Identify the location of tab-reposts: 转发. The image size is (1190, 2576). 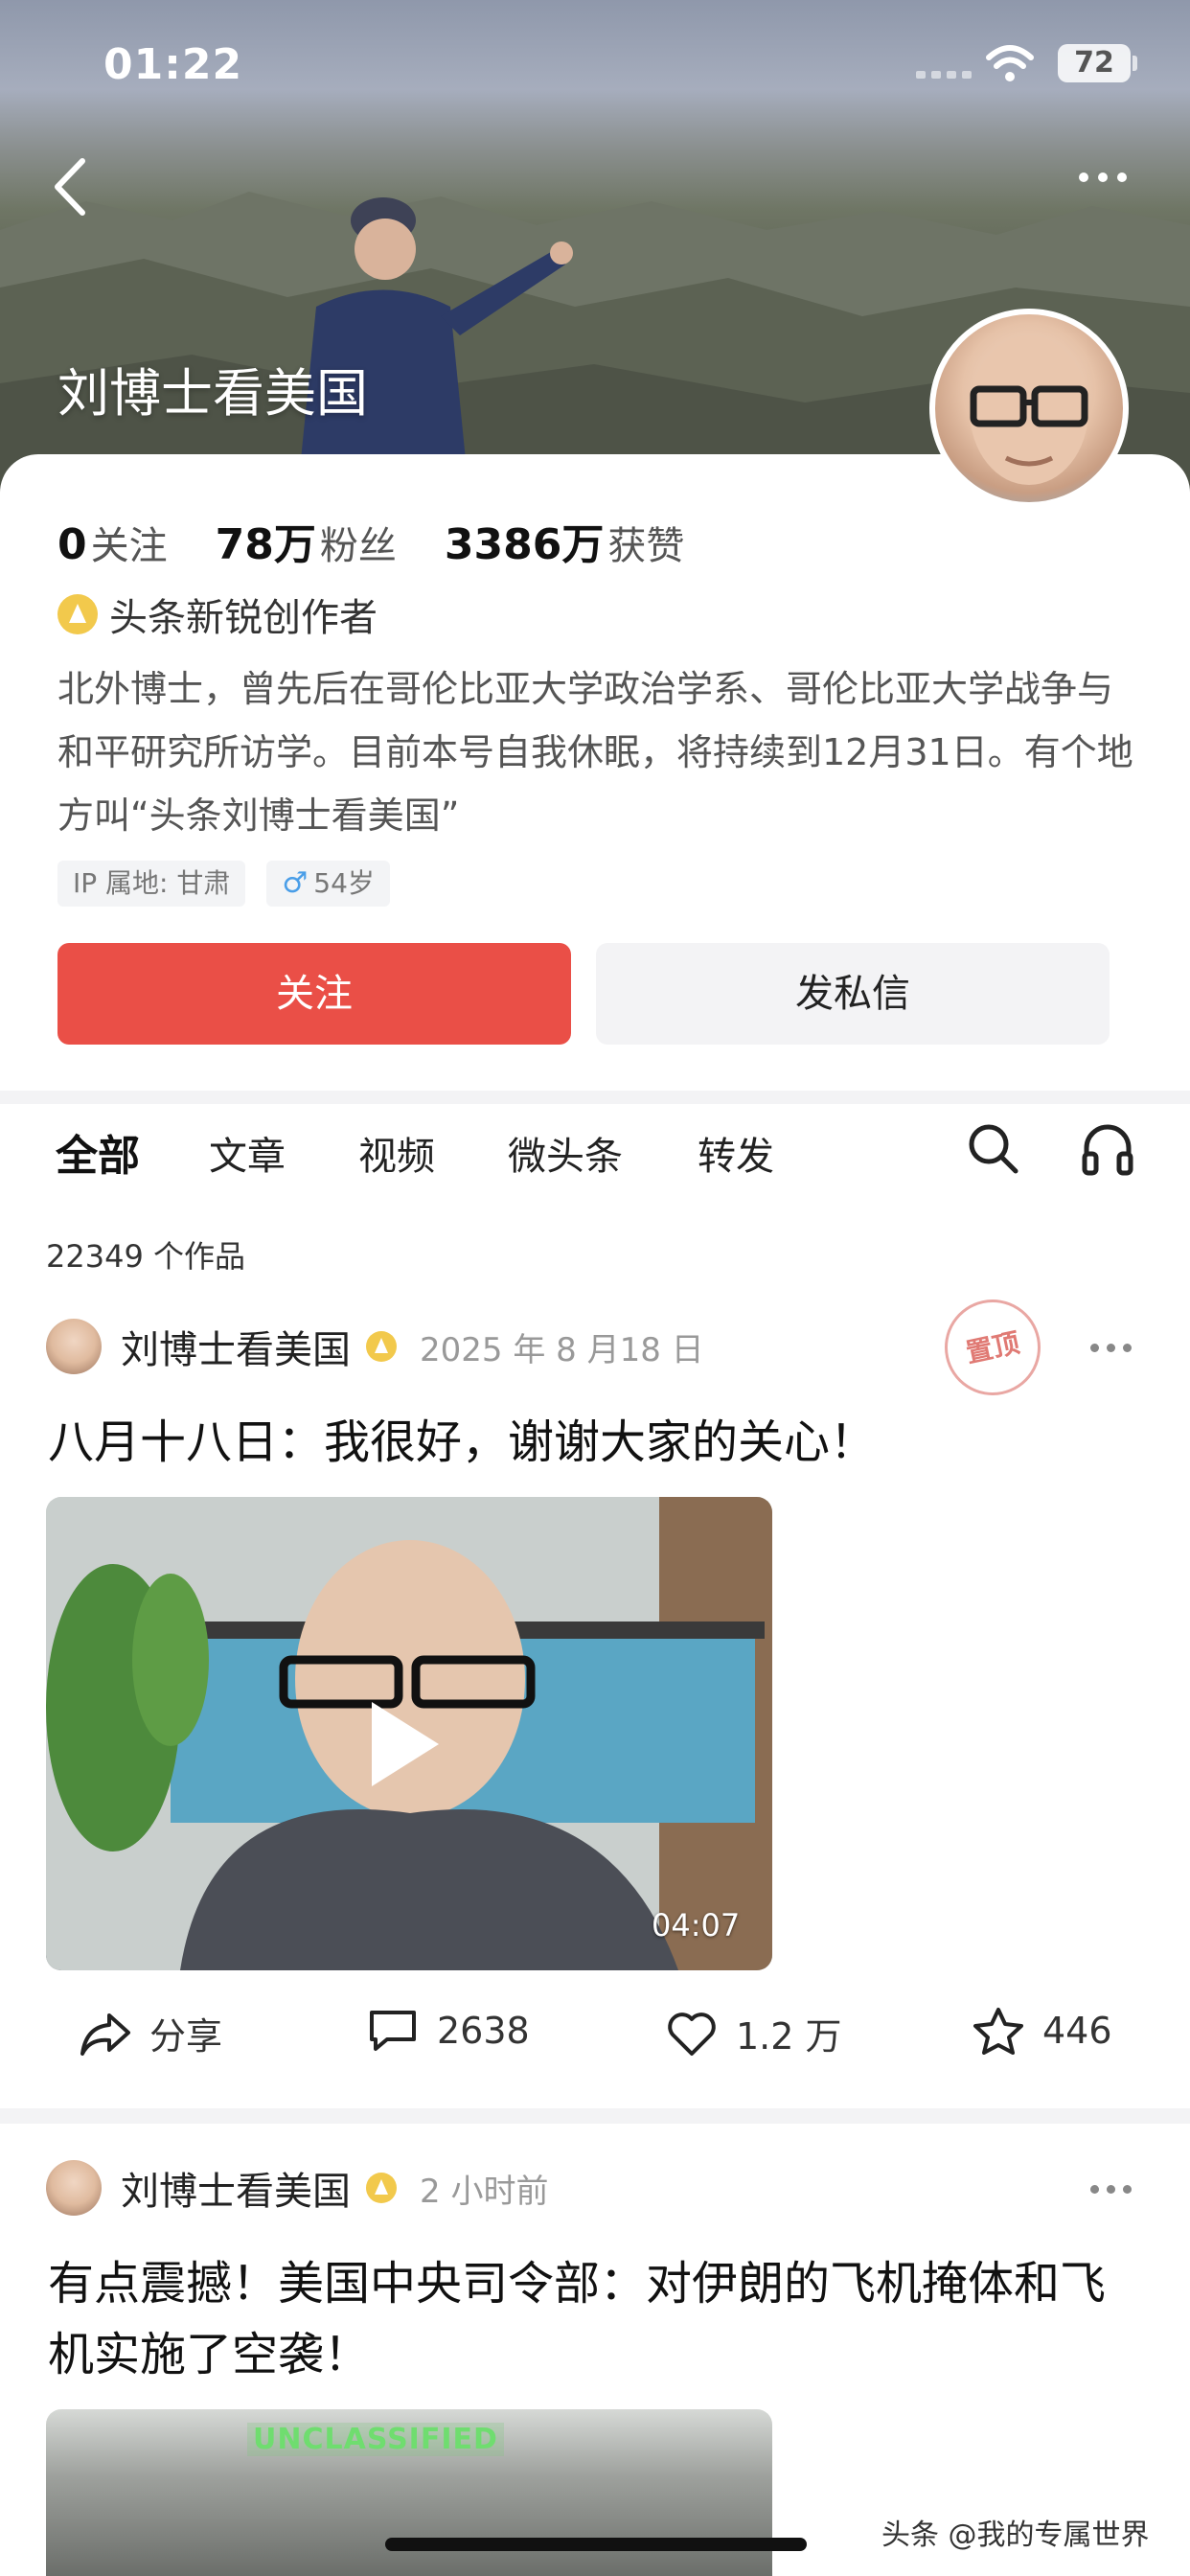
(736, 1153).